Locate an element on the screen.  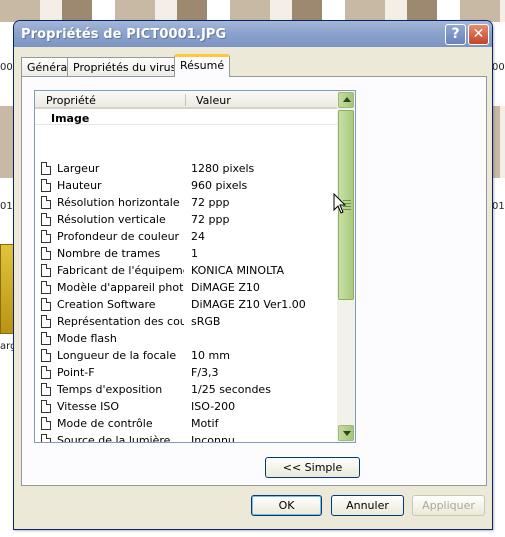
property-name: Fabricant de l'équipement is located at coordinates (120, 270).